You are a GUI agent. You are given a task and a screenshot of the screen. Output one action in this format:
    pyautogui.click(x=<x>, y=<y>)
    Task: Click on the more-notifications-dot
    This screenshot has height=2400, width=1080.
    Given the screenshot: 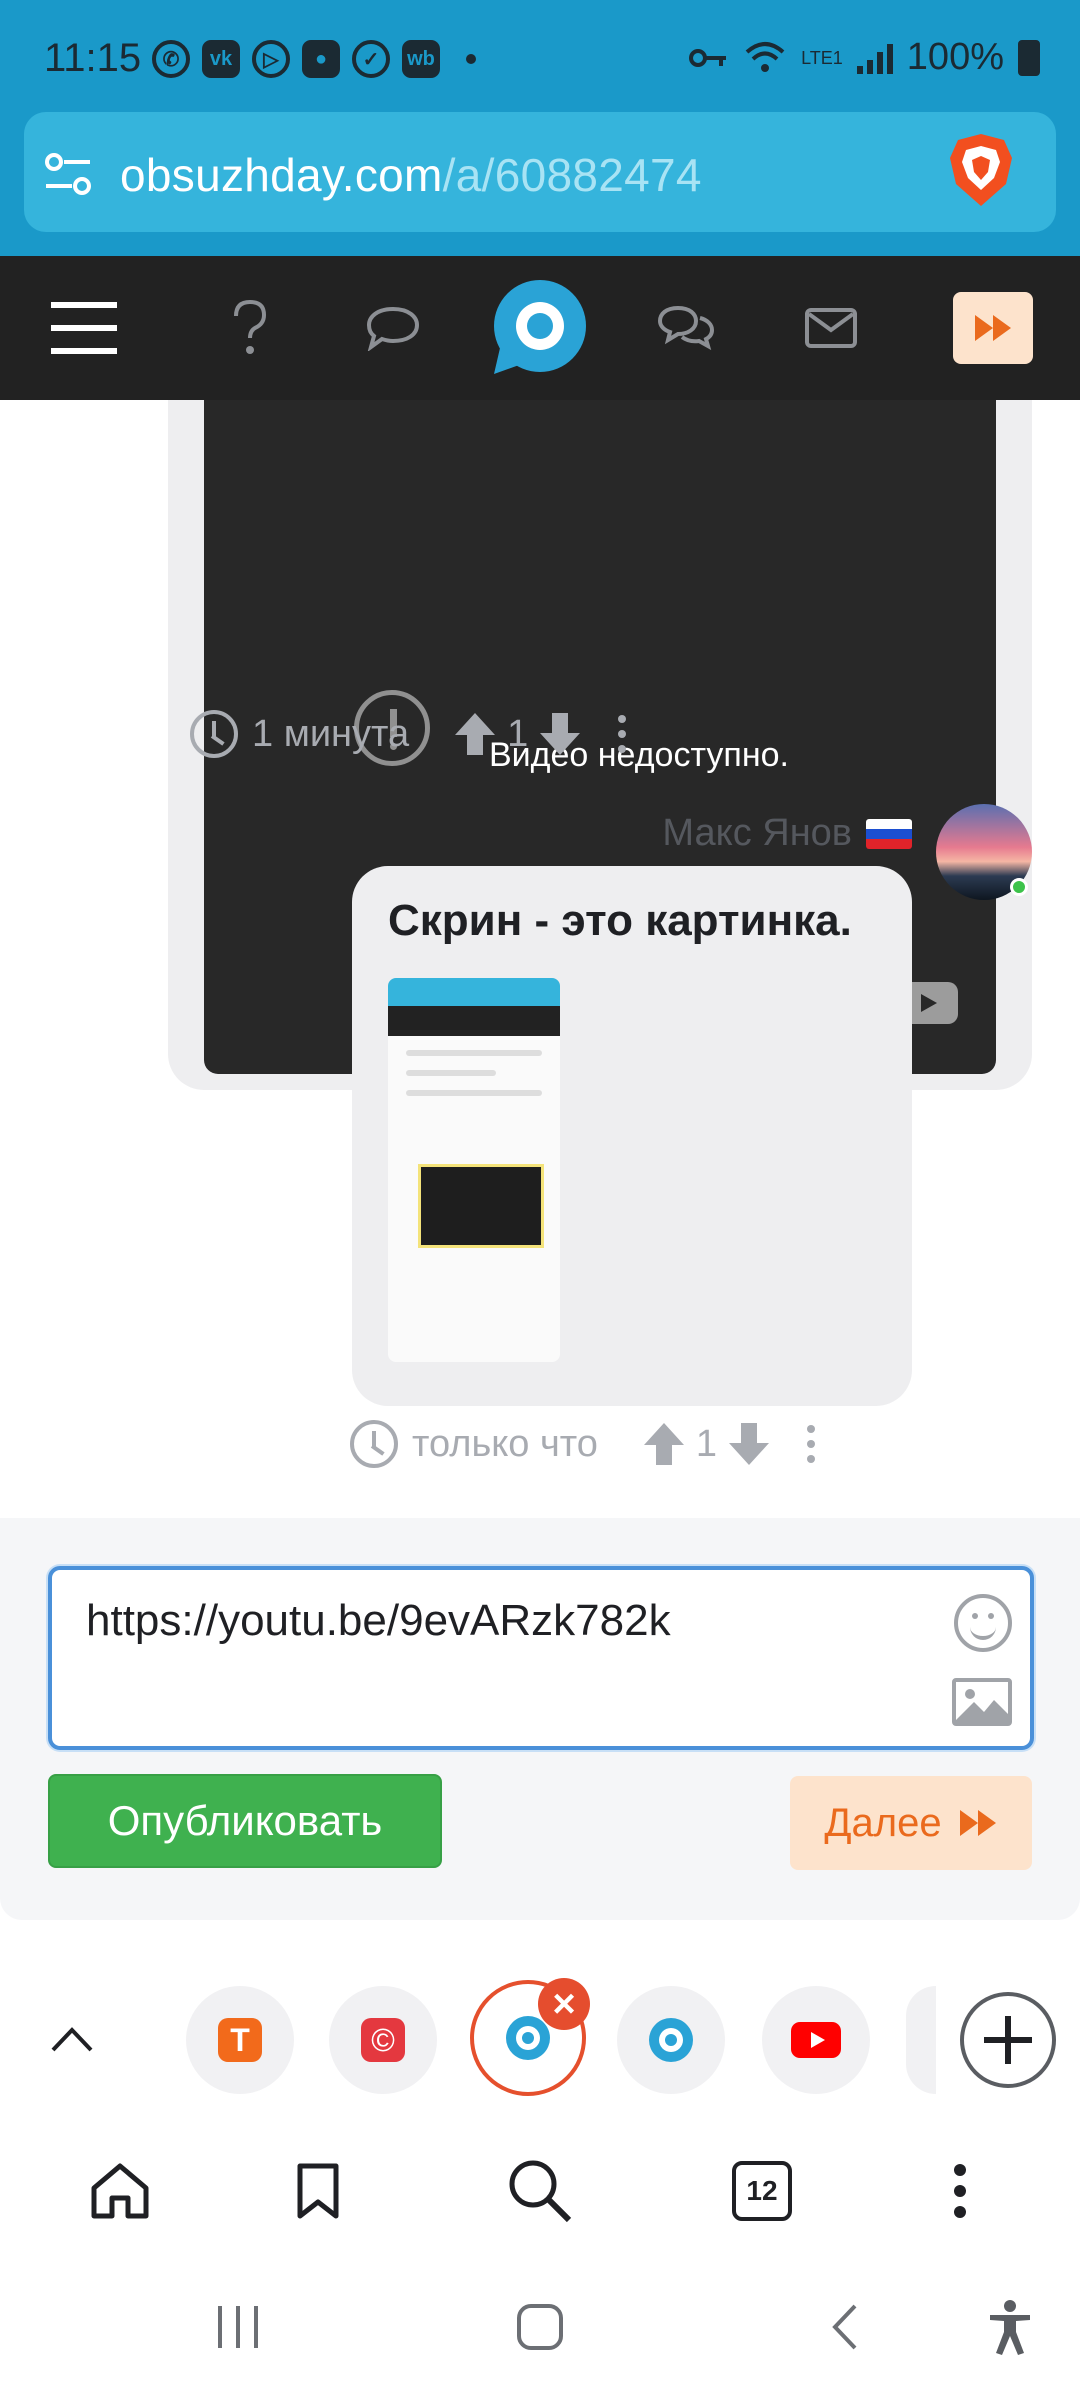 What is the action you would take?
    pyautogui.click(x=471, y=59)
    